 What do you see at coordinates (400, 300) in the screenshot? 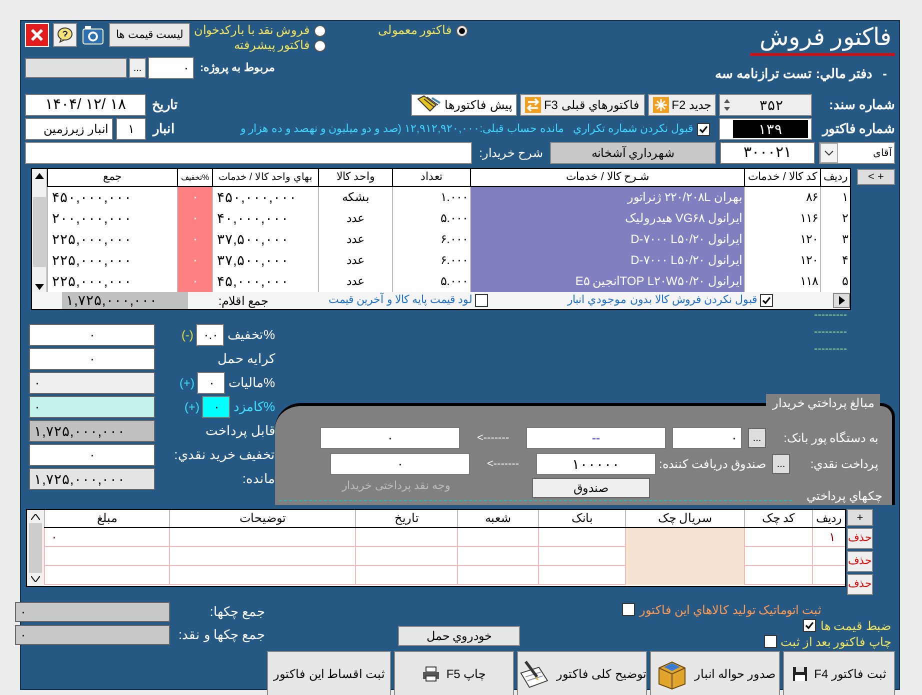
I see `checkbox-label: لود قیمت پایه کالا و آخرین قیمت` at bounding box center [400, 300].